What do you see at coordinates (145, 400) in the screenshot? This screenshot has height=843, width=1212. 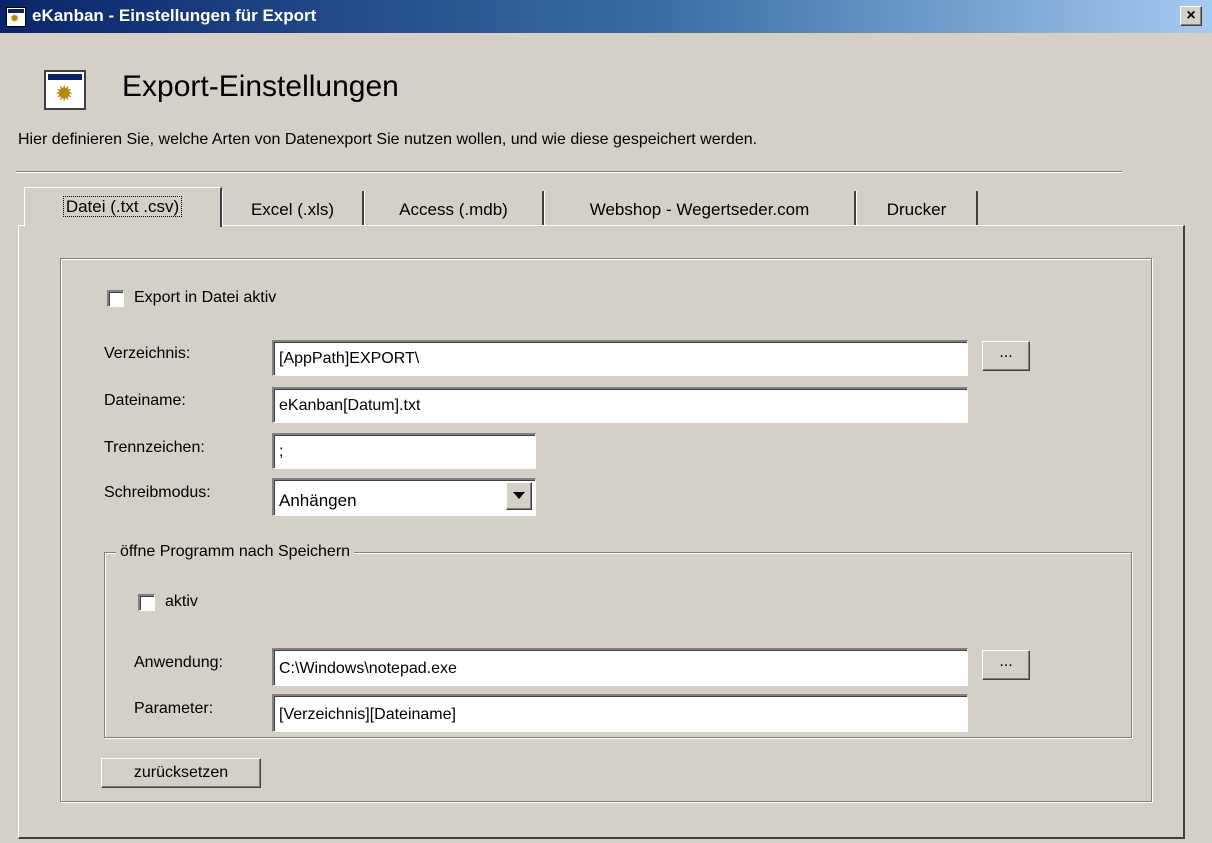 I see `dateiname-label: Dateiname:` at bounding box center [145, 400].